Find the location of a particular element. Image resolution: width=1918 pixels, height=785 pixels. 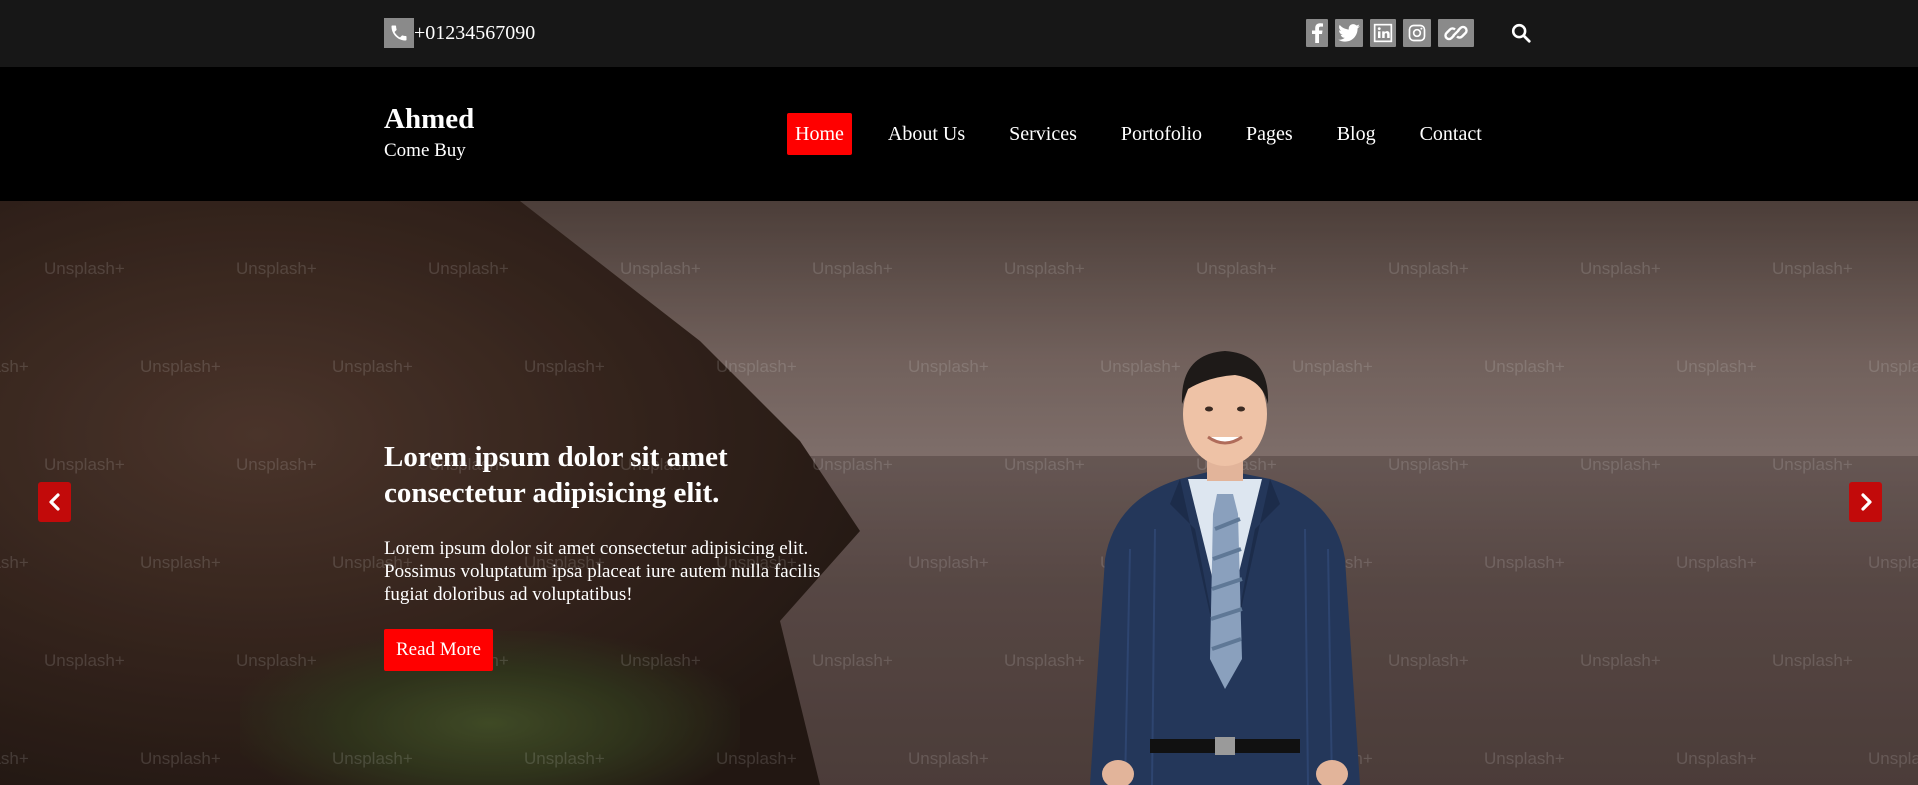

nav-item-pages: Pages is located at coordinates (1269, 134).